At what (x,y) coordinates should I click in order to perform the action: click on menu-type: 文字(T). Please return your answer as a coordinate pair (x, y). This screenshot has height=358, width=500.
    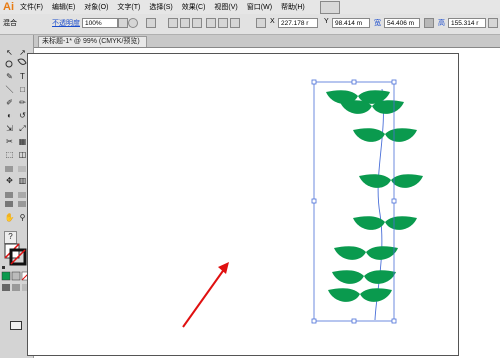
    Looking at the image, I should click on (128, 7).